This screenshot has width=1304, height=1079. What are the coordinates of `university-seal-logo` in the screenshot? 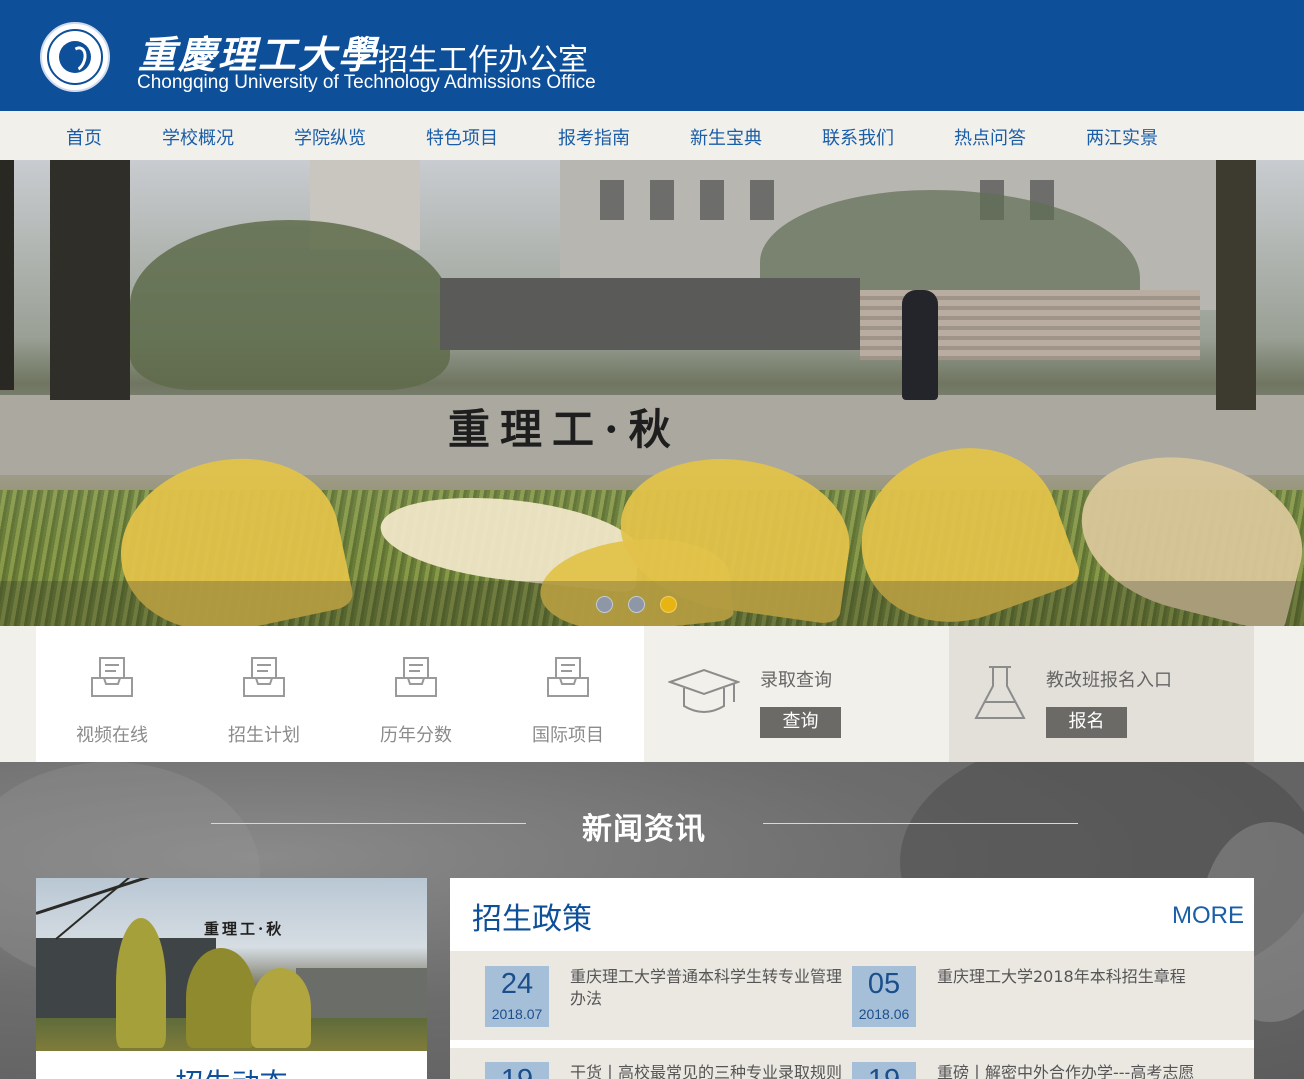 It's located at (75, 57).